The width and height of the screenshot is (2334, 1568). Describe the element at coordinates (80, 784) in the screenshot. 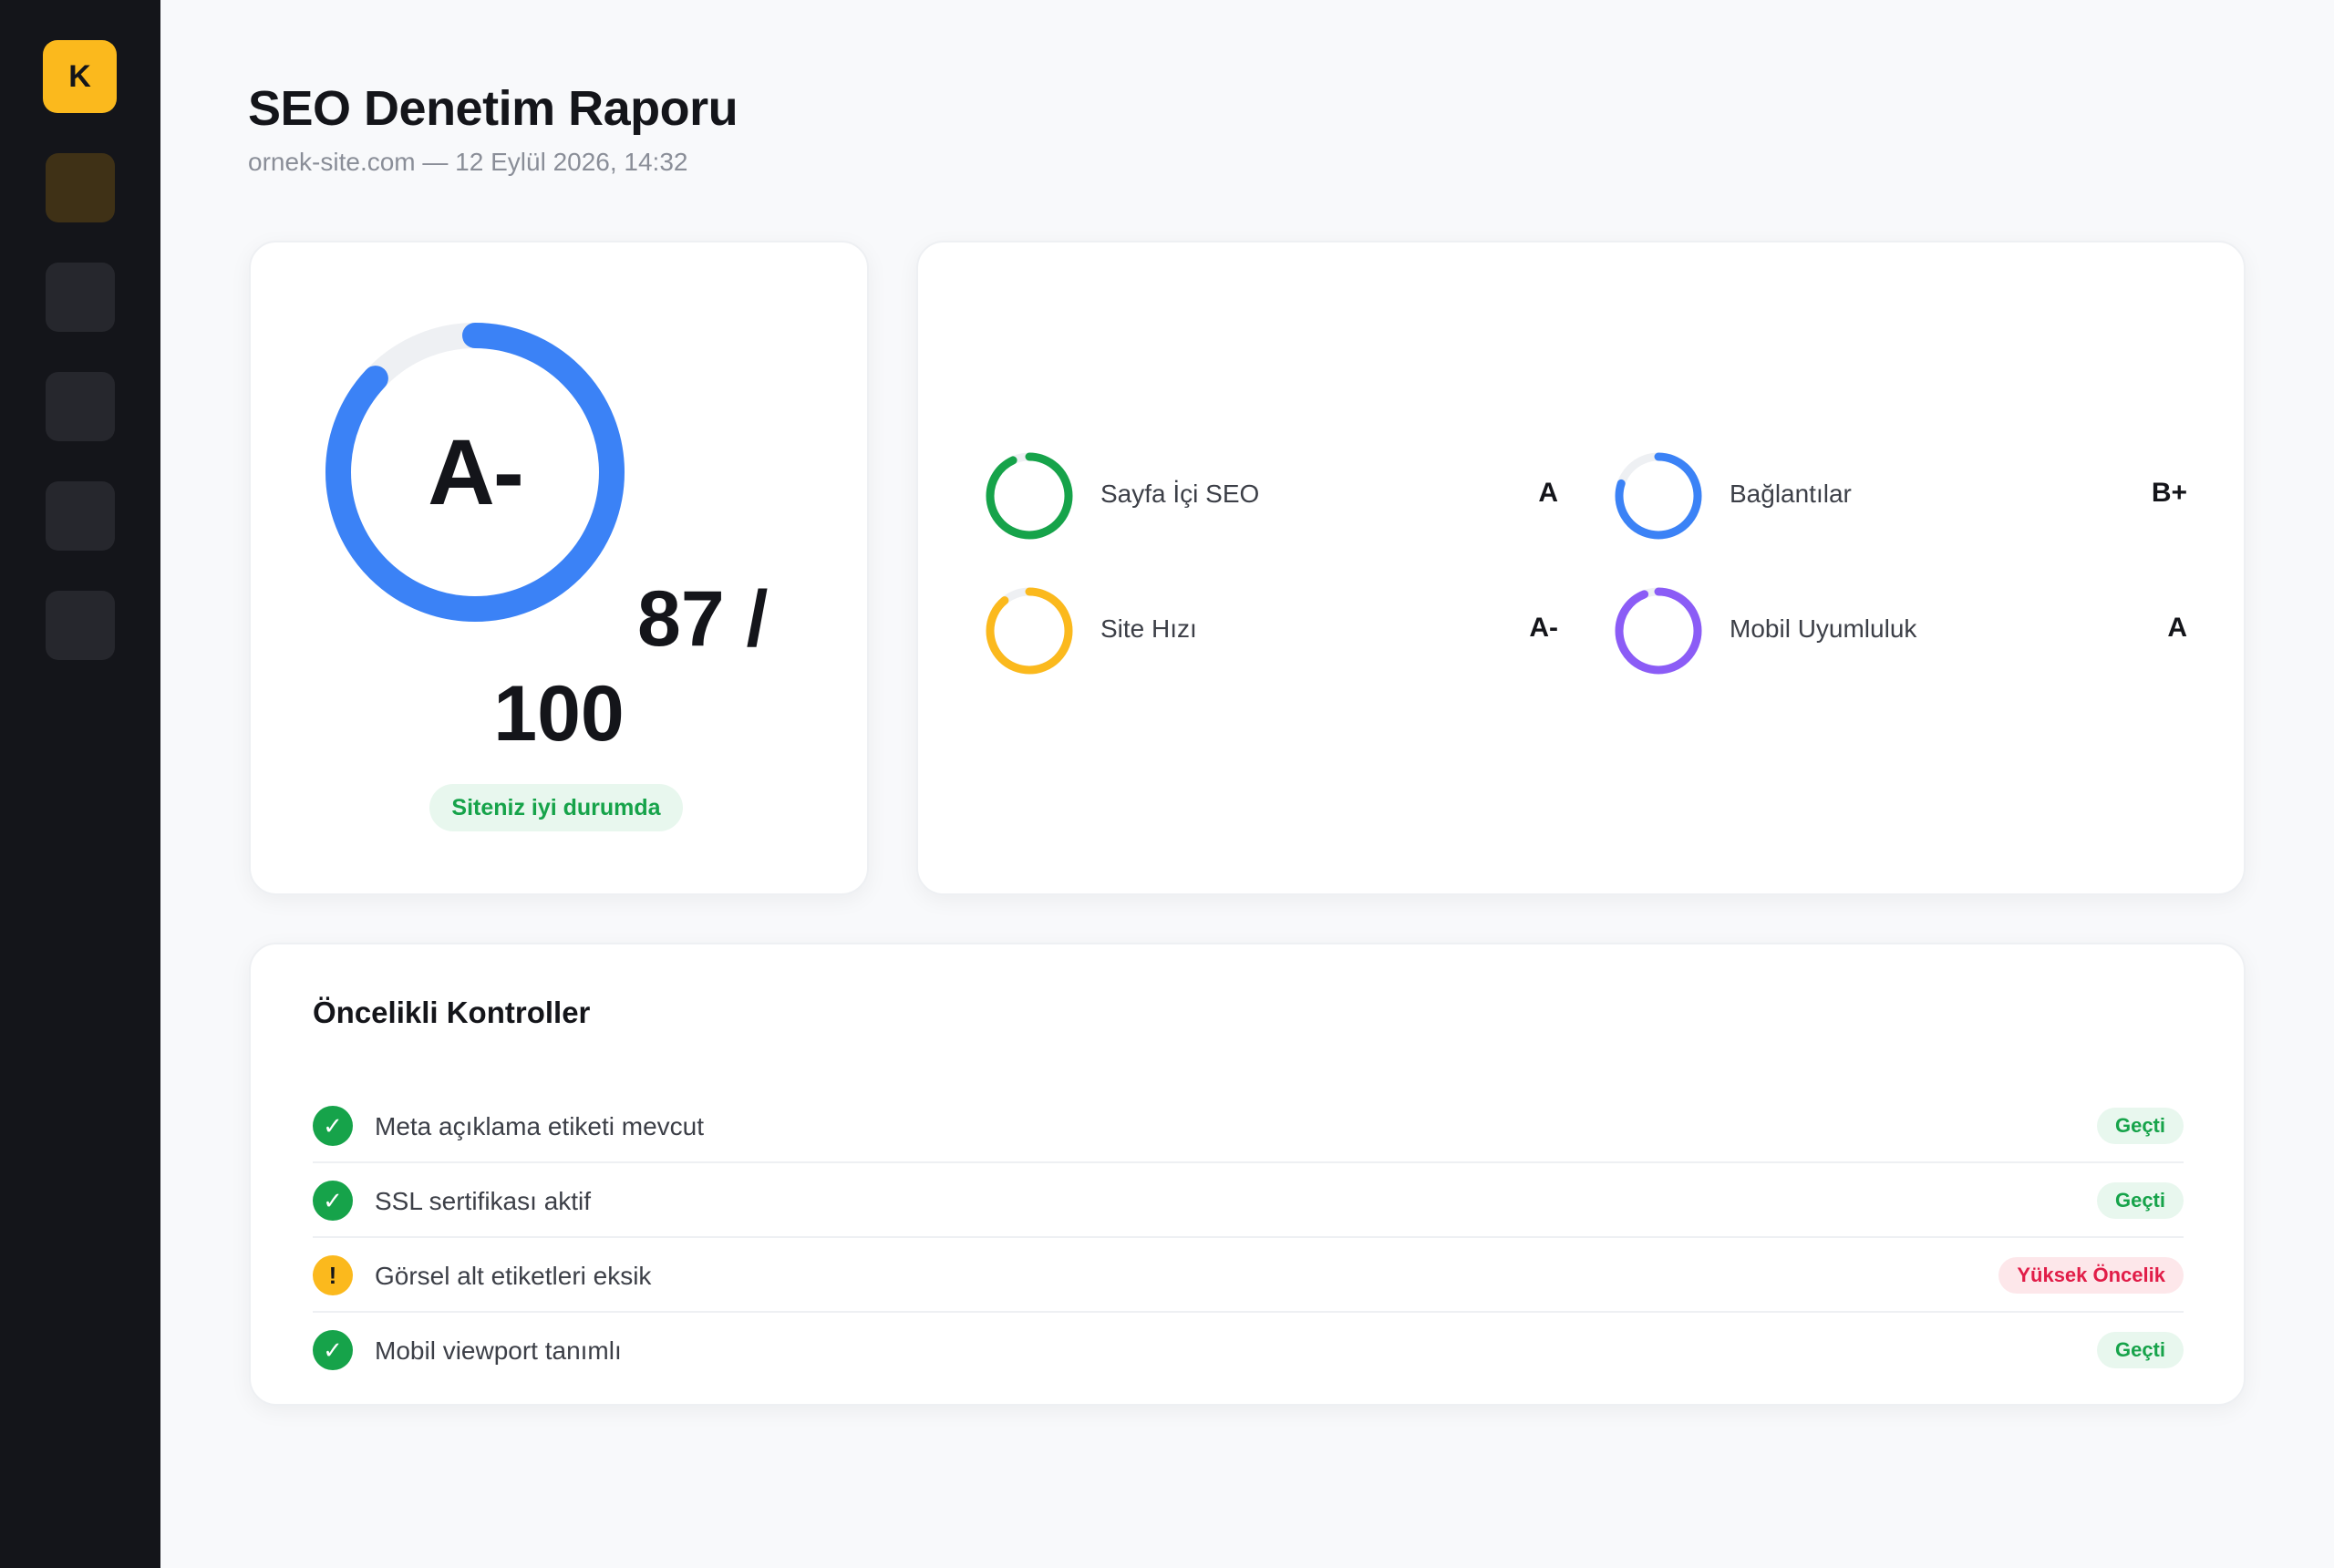

I see `sidebar: K` at that location.